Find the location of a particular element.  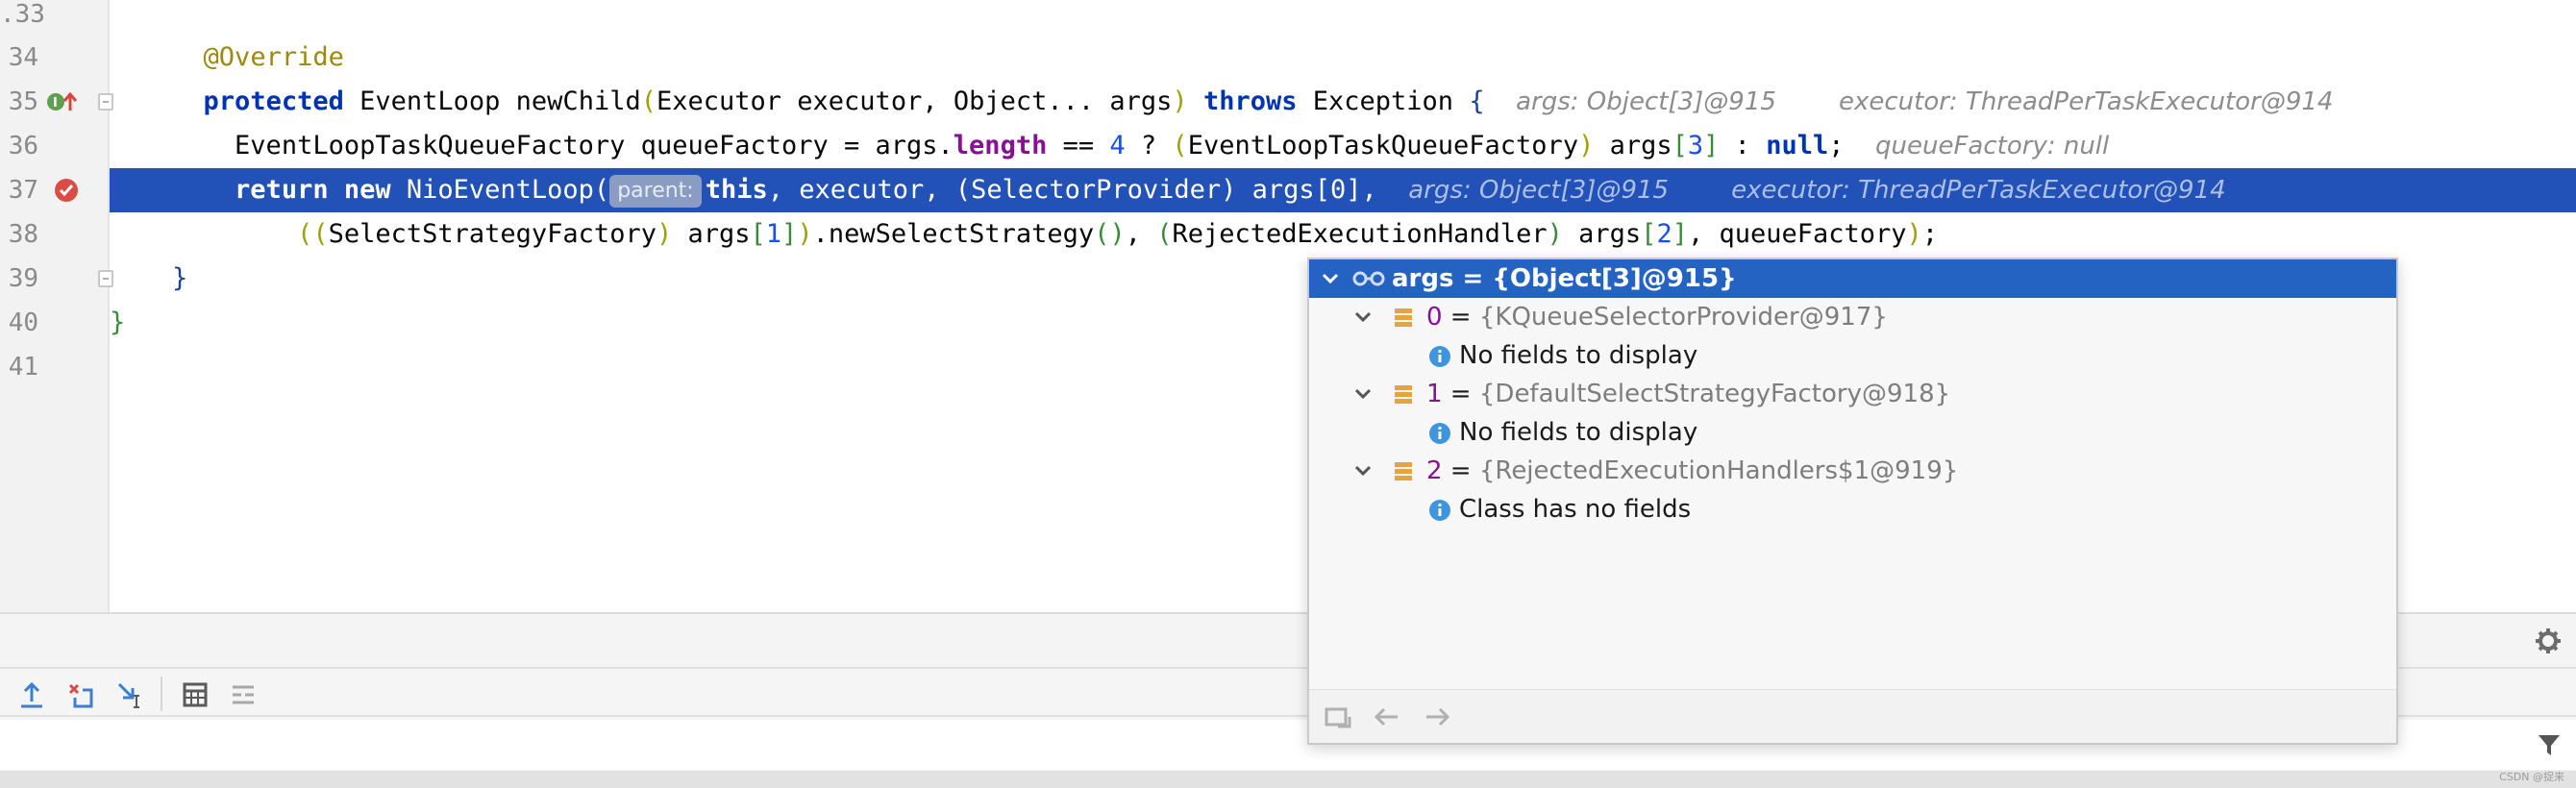

override-method-icon: I is located at coordinates (63, 101).